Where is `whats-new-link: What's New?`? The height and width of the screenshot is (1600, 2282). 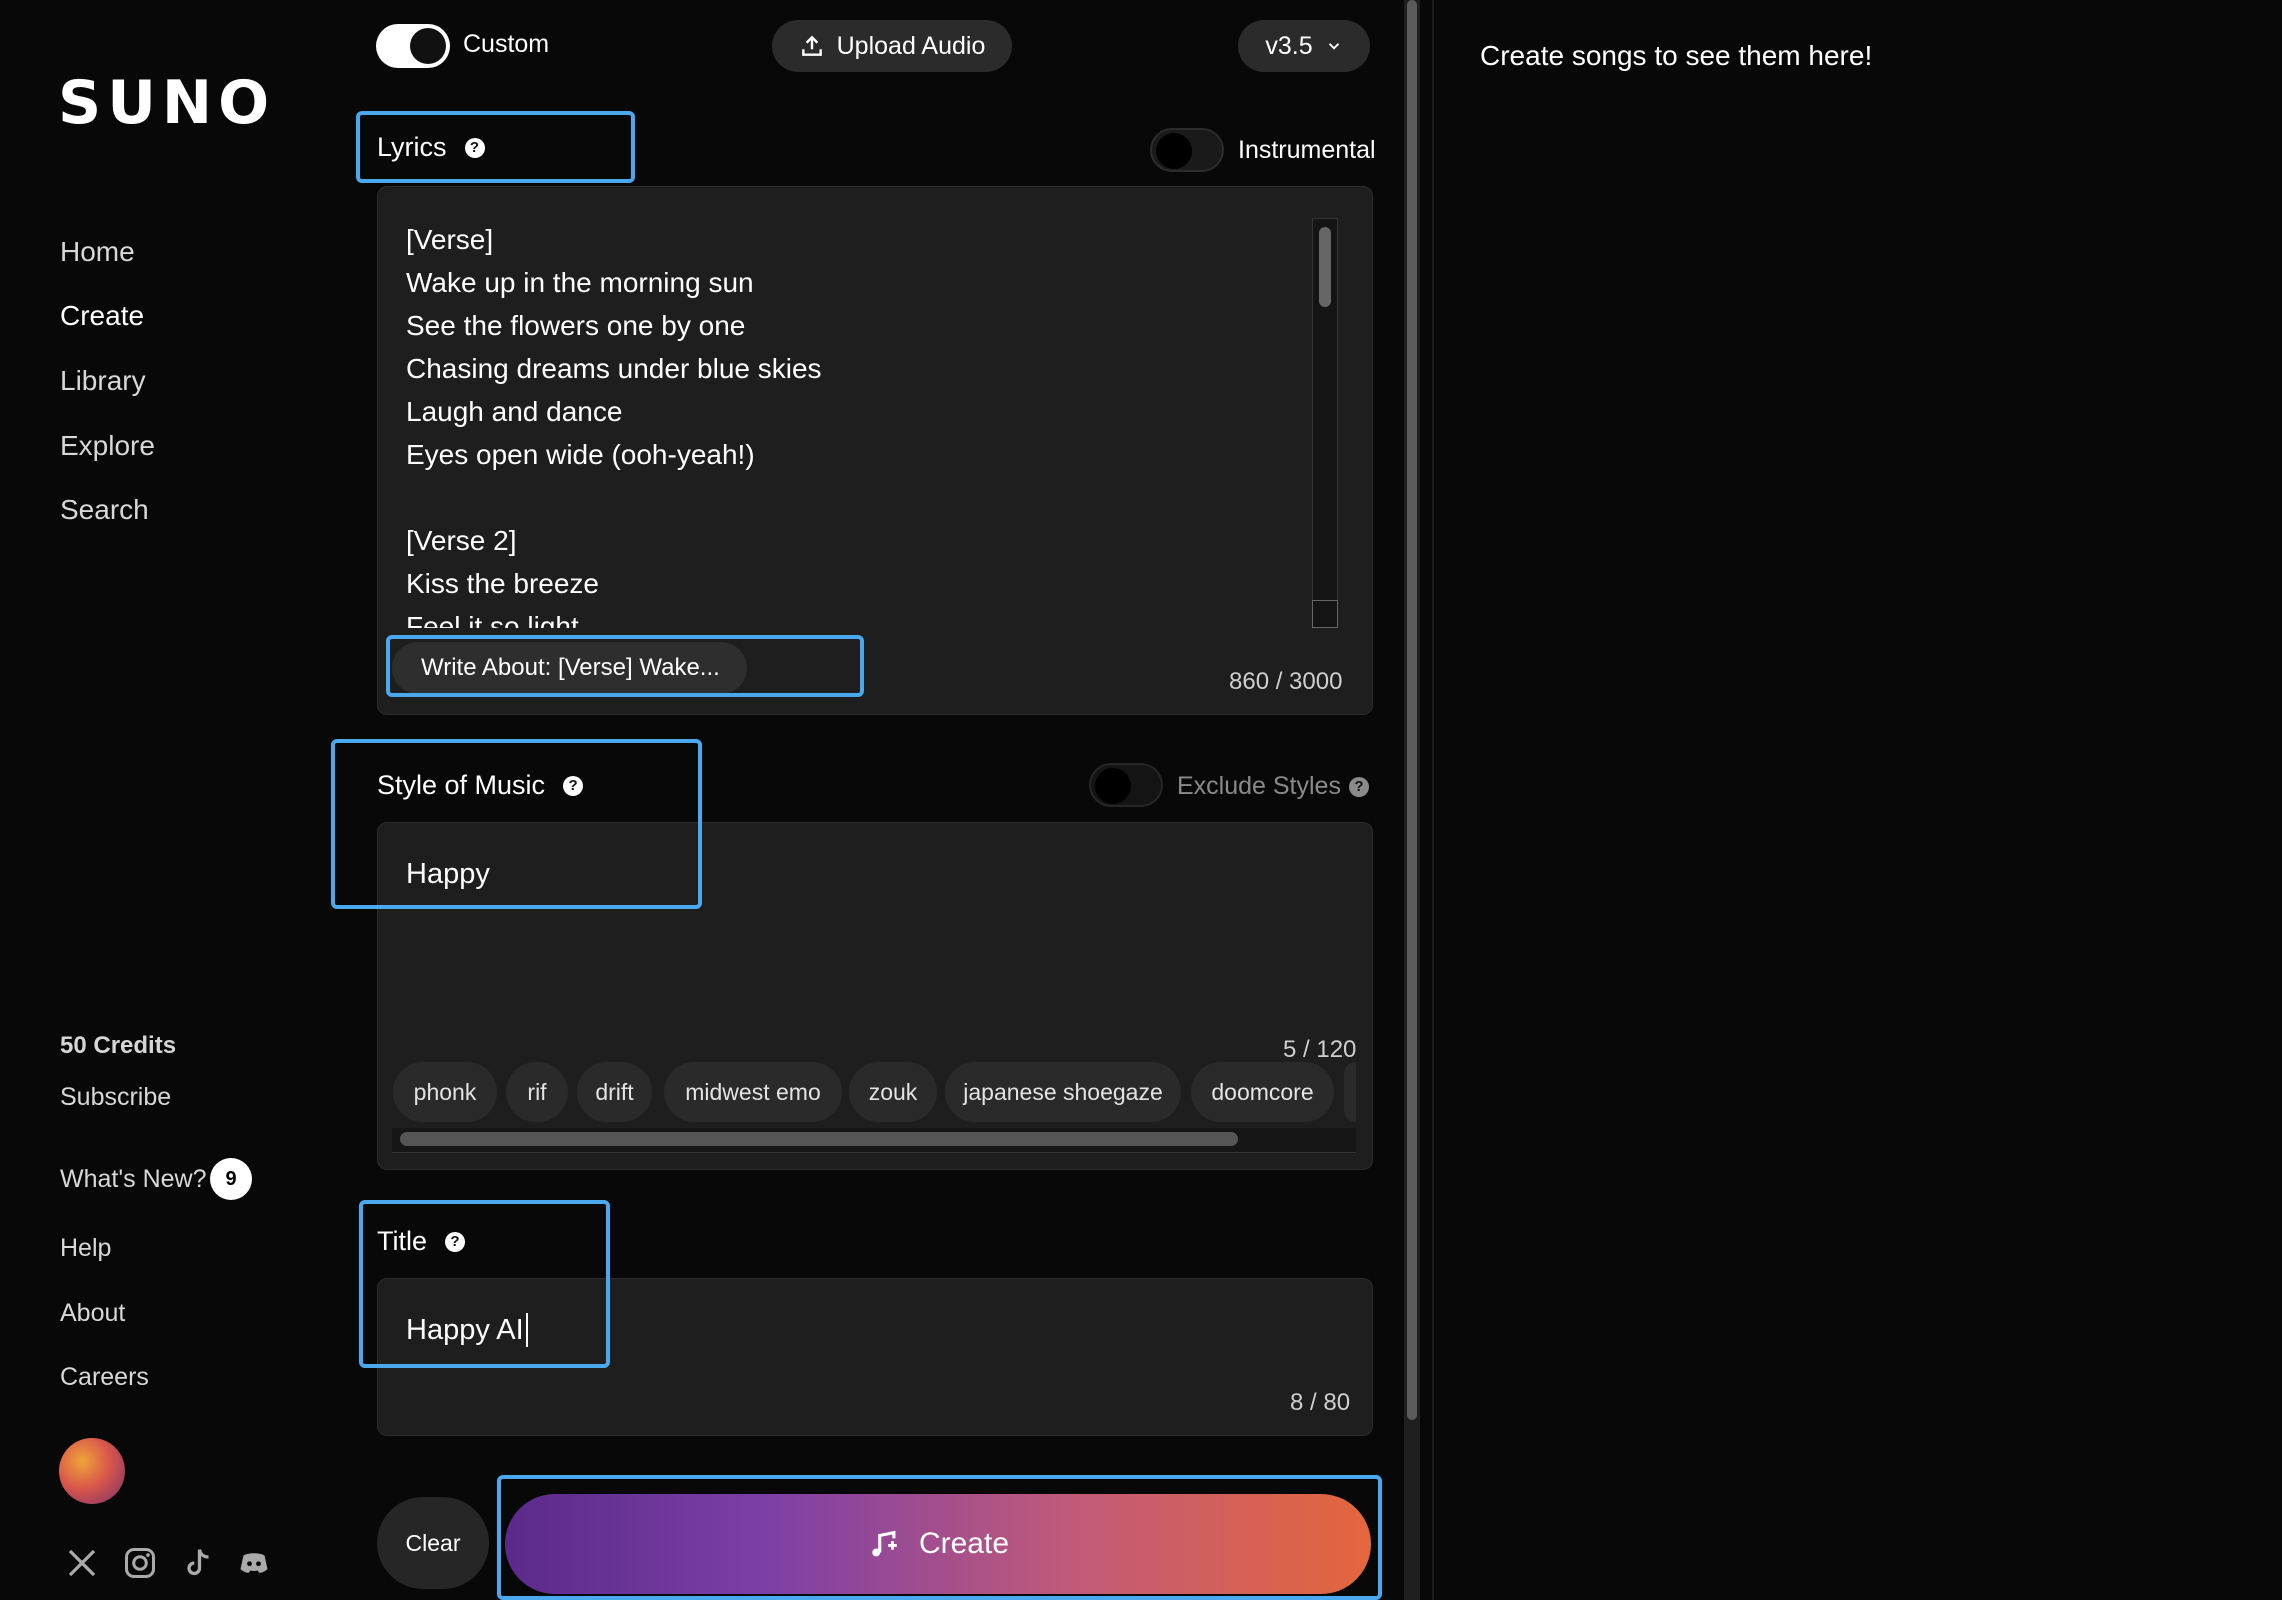
whats-new-link: What's New? is located at coordinates (133, 1179).